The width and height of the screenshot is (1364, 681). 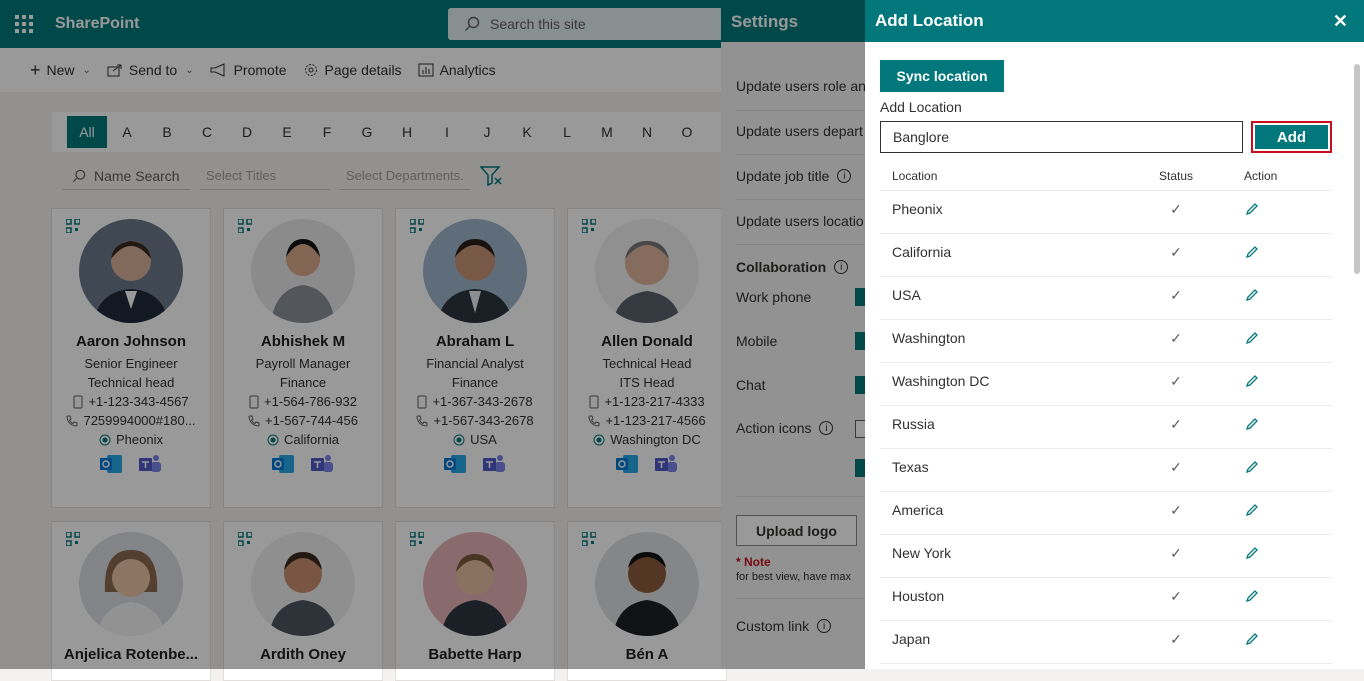 I want to click on column-header-location: Location, so click(x=915, y=176).